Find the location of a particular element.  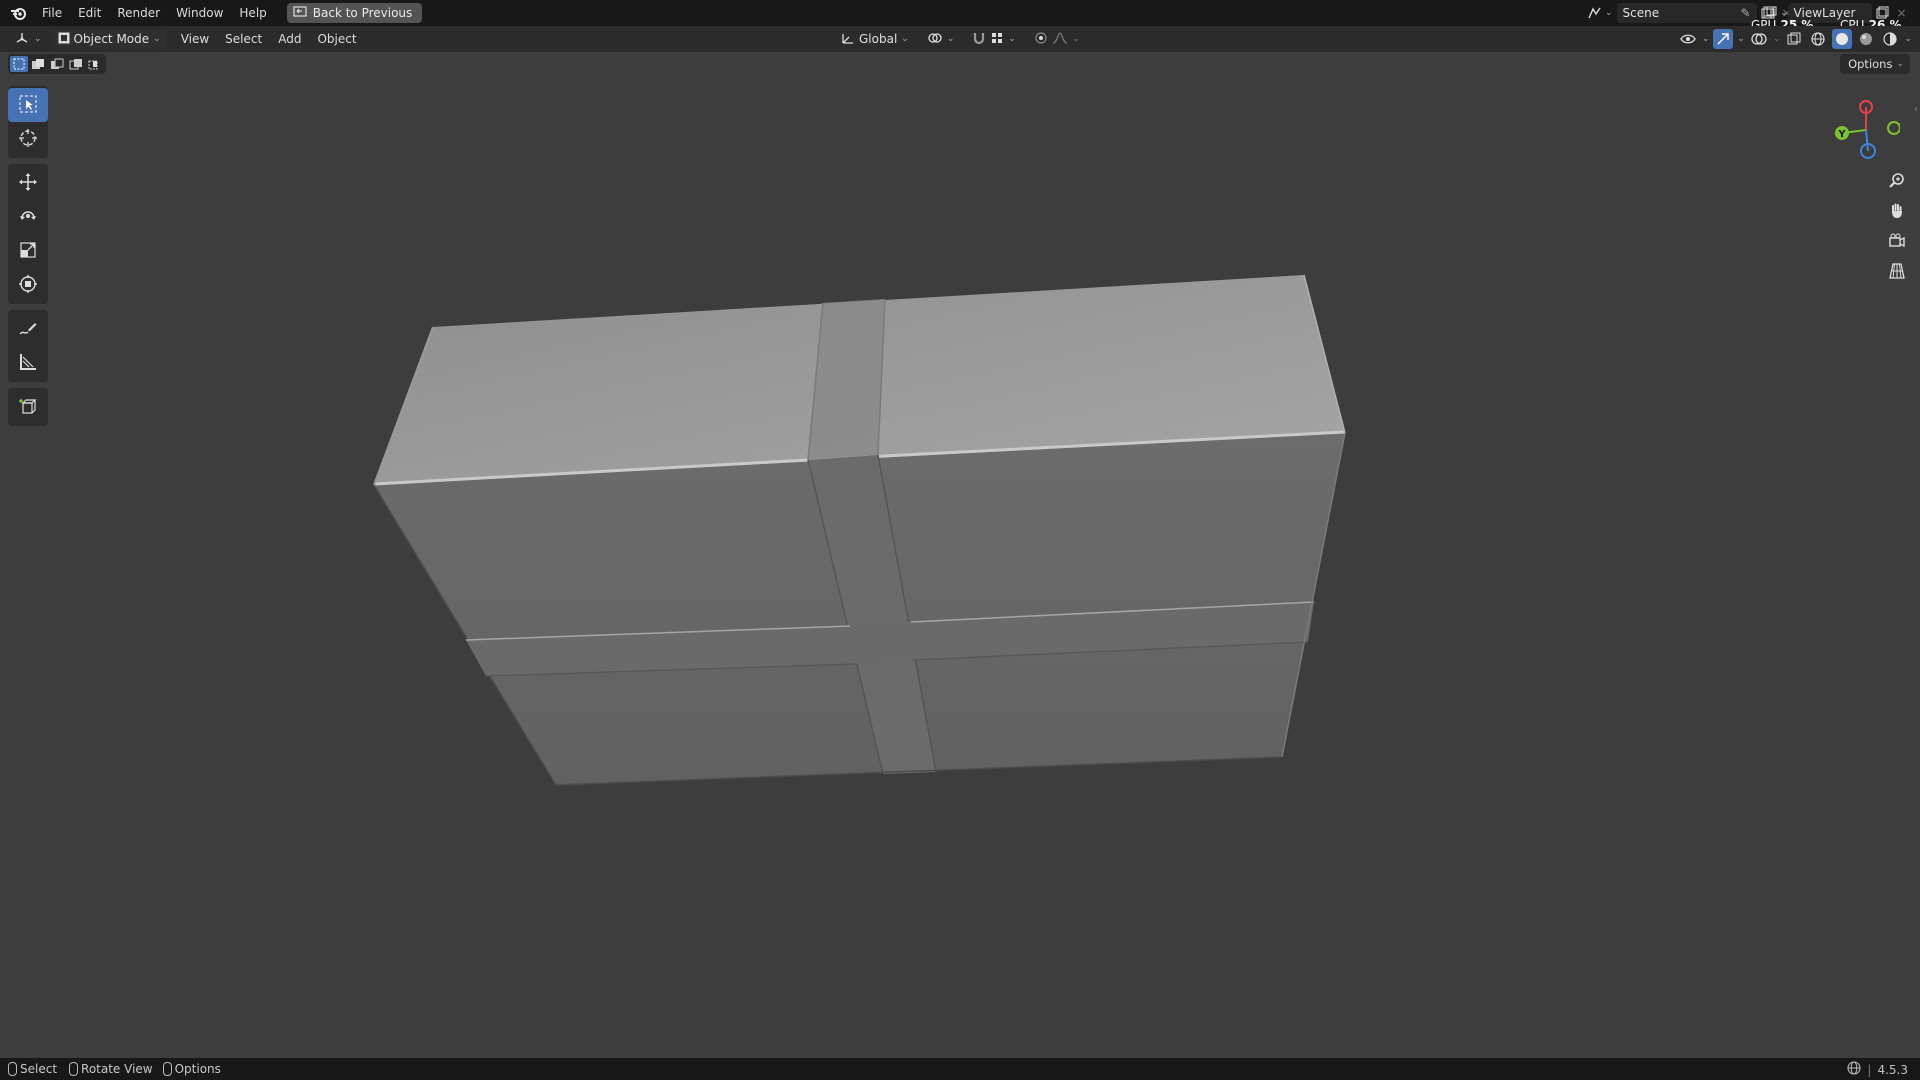

tool-group-add is located at coordinates (28, 407).